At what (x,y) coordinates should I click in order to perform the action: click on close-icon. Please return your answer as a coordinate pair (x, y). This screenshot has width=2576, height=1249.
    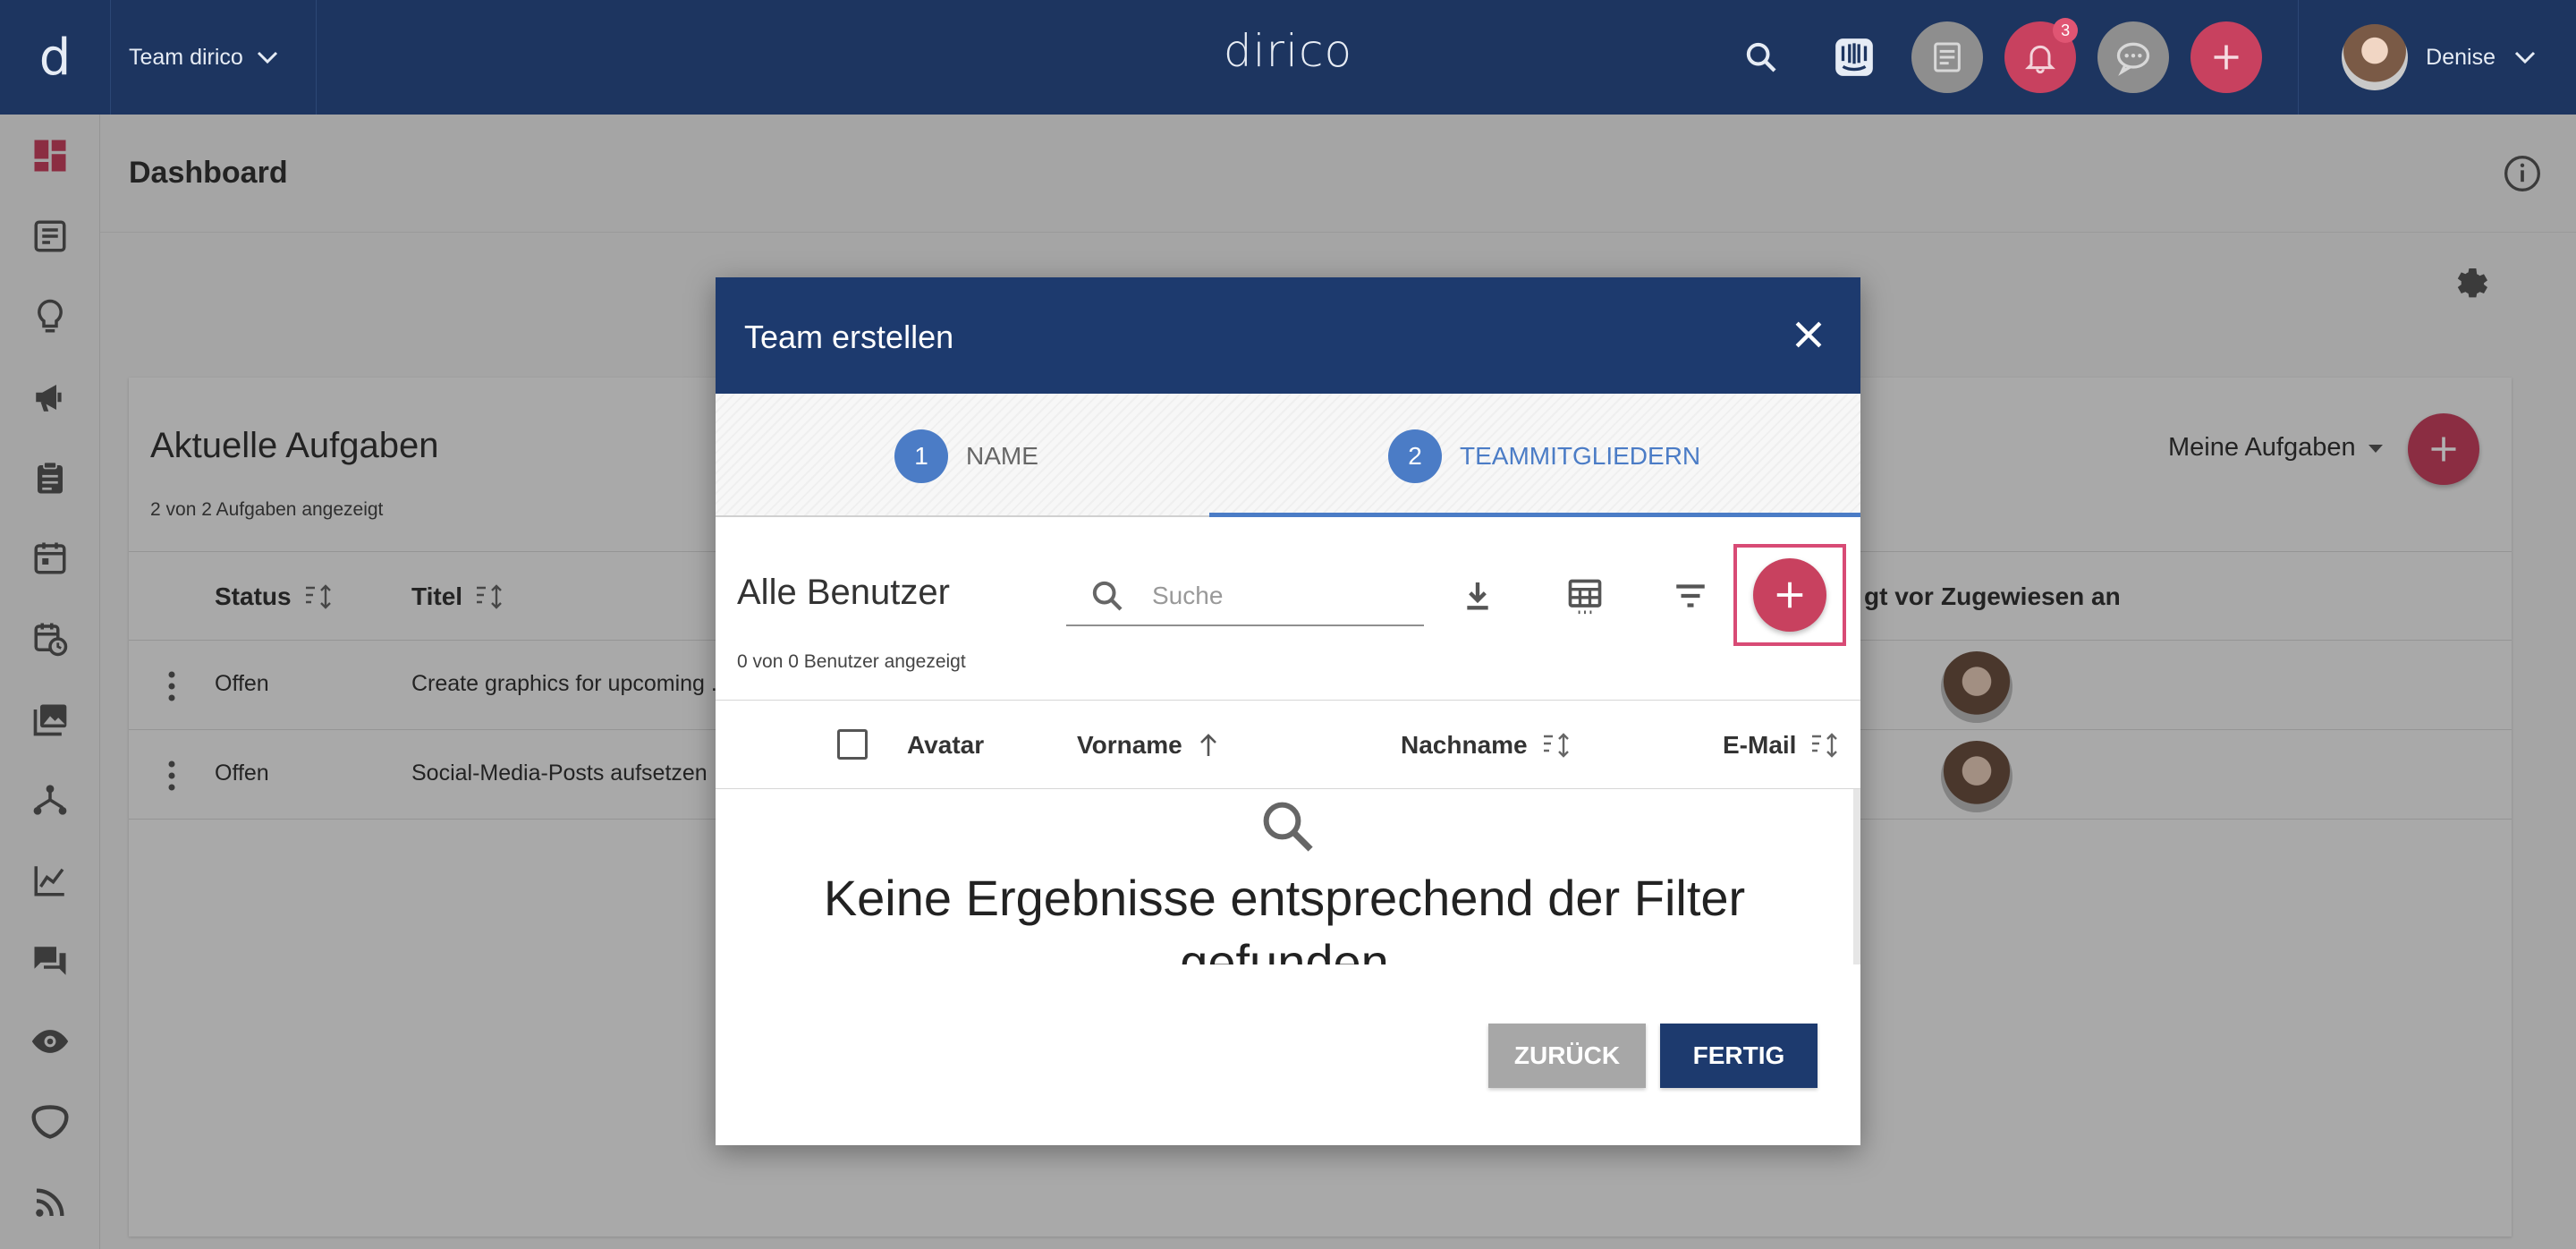
    Looking at the image, I should click on (1808, 334).